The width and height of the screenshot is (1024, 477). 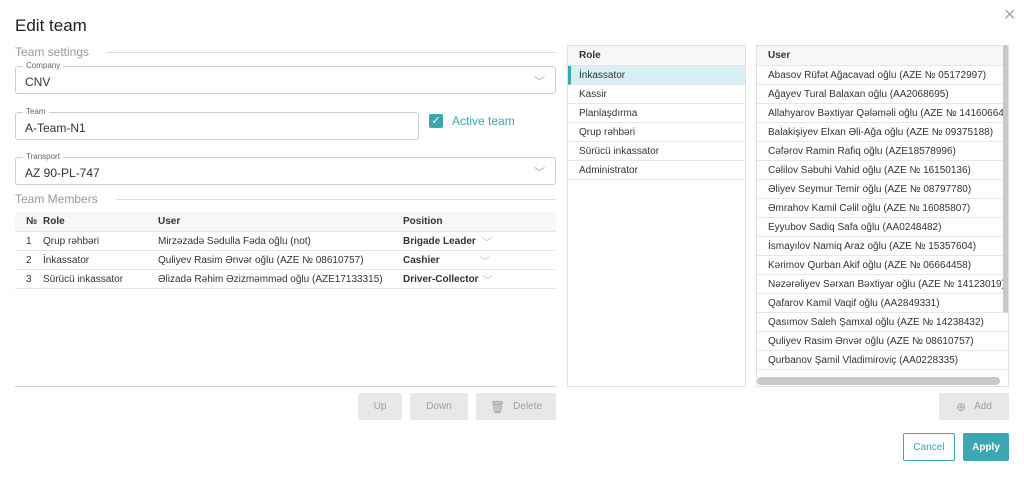 I want to click on active-team-label: Active team, so click(x=483, y=121).